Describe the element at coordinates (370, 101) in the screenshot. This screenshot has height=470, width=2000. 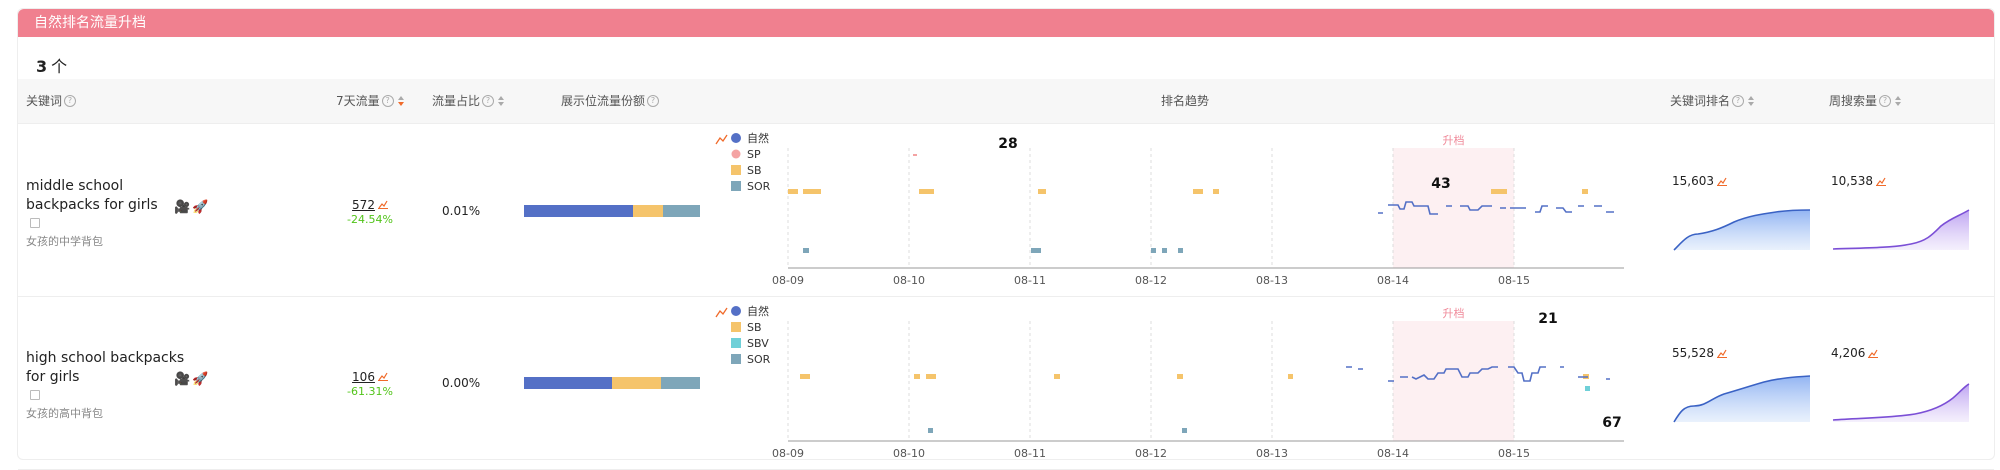
I see `col-traffic7d: 7天流量?` at that location.